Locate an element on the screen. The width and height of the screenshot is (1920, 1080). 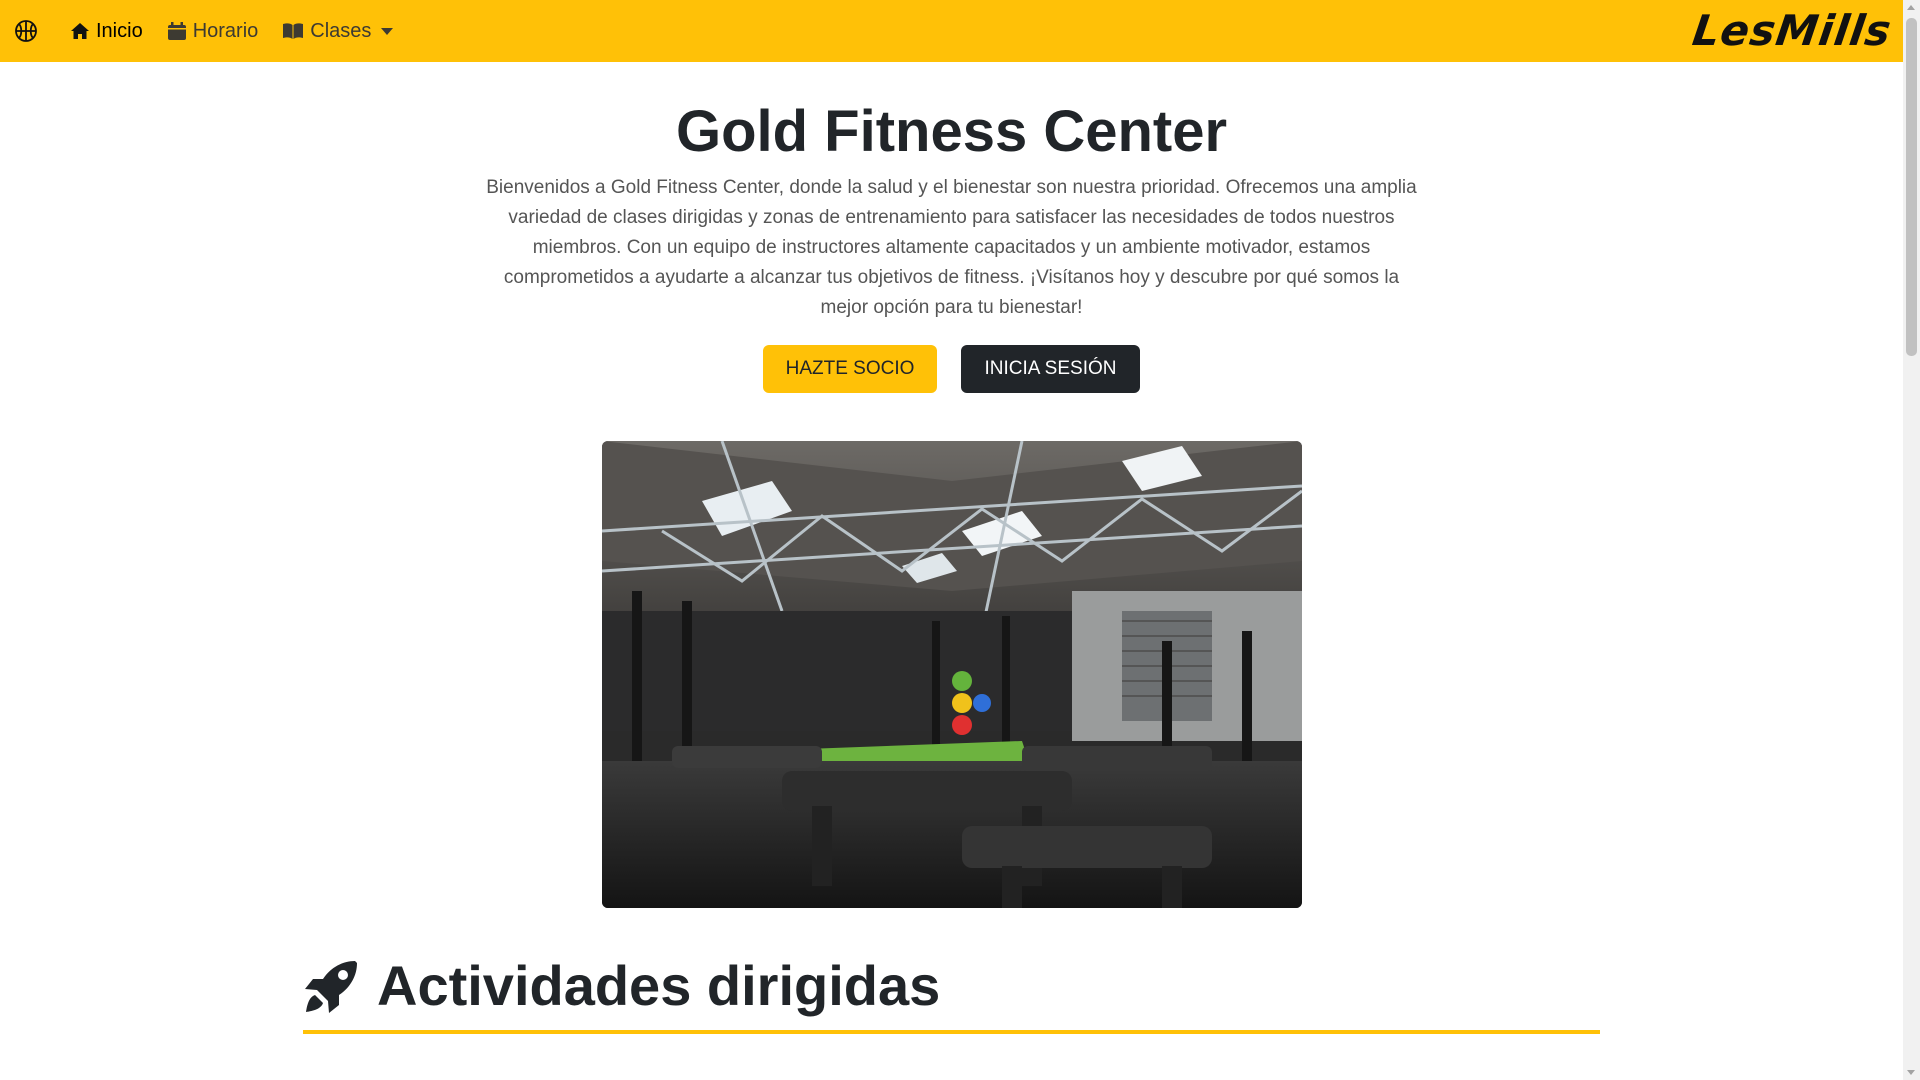
join-button: HAZTE SOCIO is located at coordinates (850, 369).